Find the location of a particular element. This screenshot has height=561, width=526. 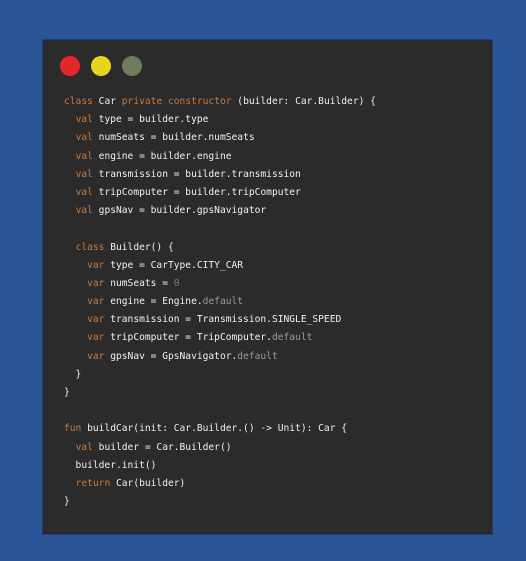

window-controls is located at coordinates (101, 66).